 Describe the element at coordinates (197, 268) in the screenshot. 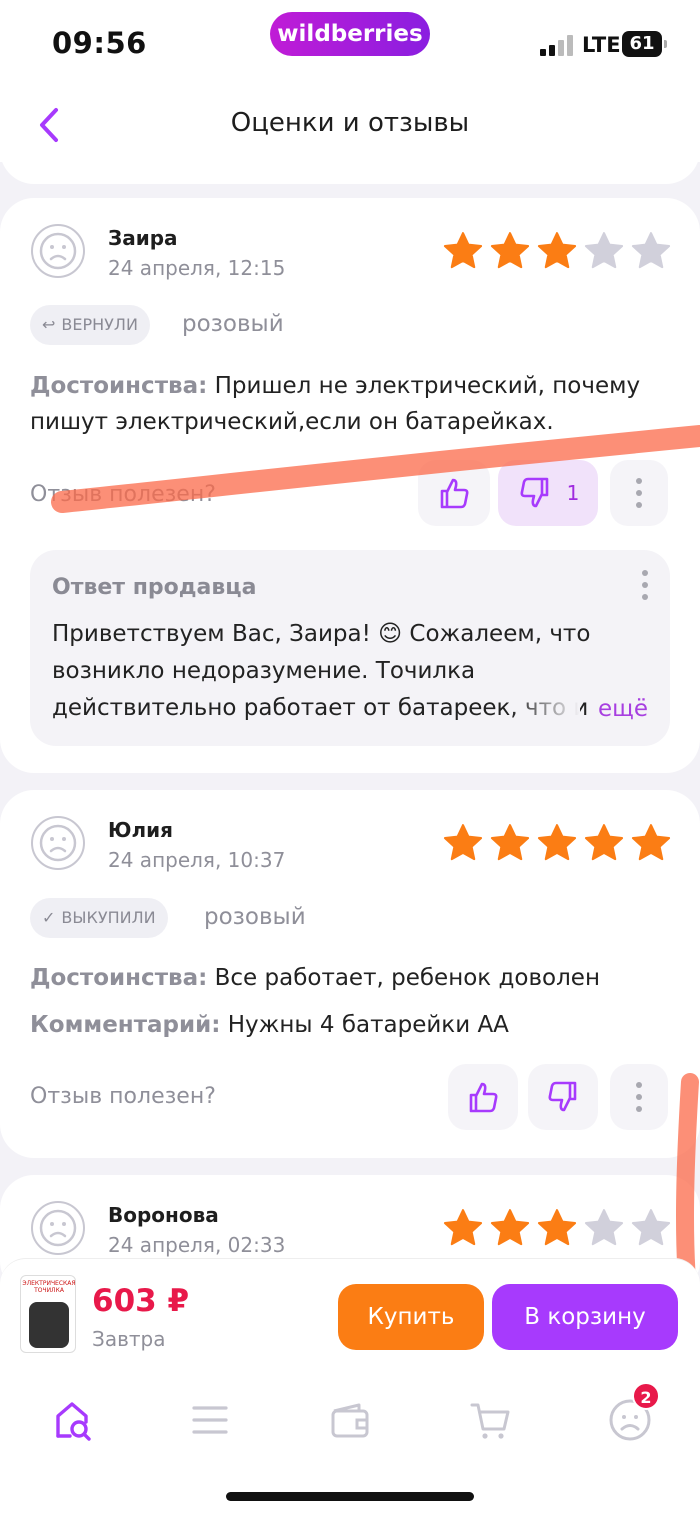

I see `review-date: 24 апреля, 12:15` at that location.